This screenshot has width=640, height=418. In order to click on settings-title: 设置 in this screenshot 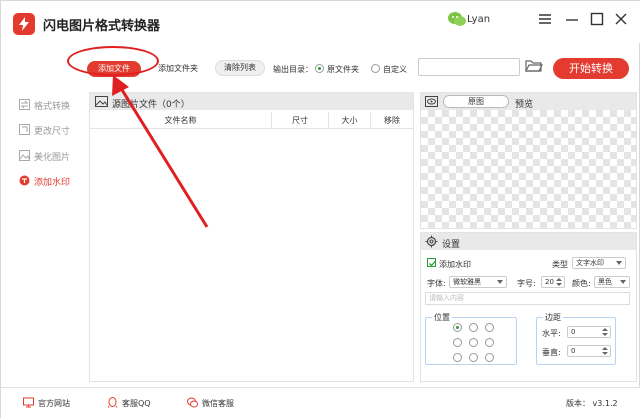, I will do `click(451, 245)`.